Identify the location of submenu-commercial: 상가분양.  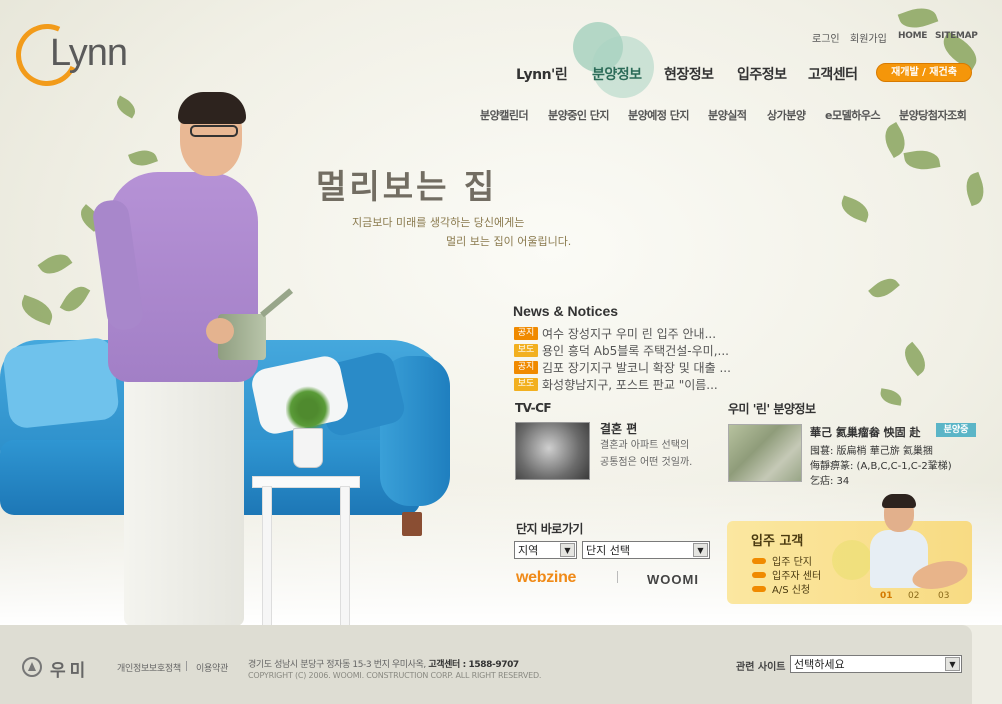
(786, 115).